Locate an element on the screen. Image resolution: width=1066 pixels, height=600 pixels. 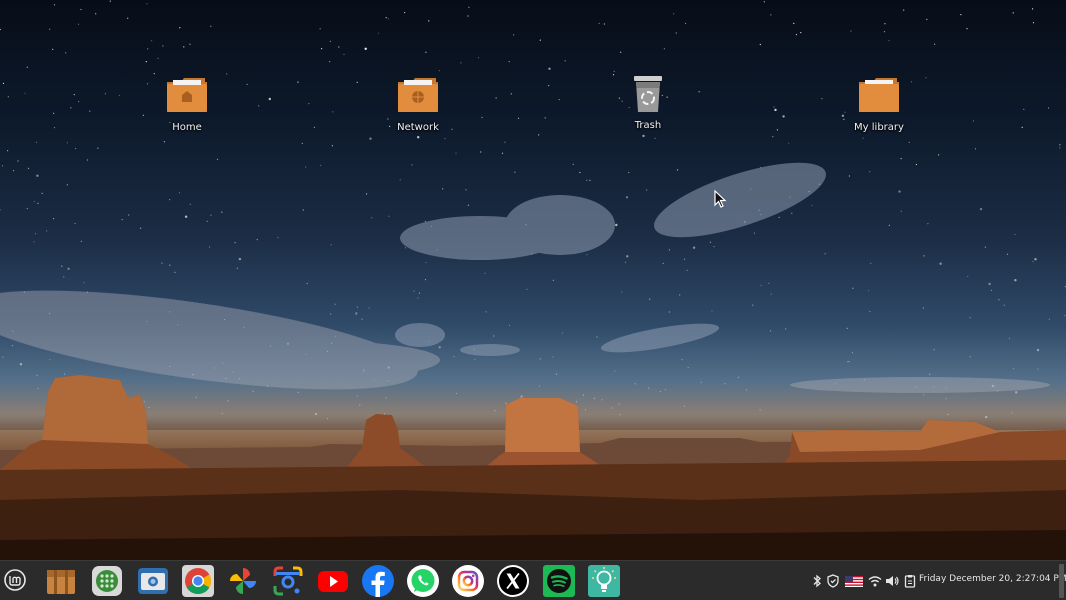
volume-icon is located at coordinates (892, 581).